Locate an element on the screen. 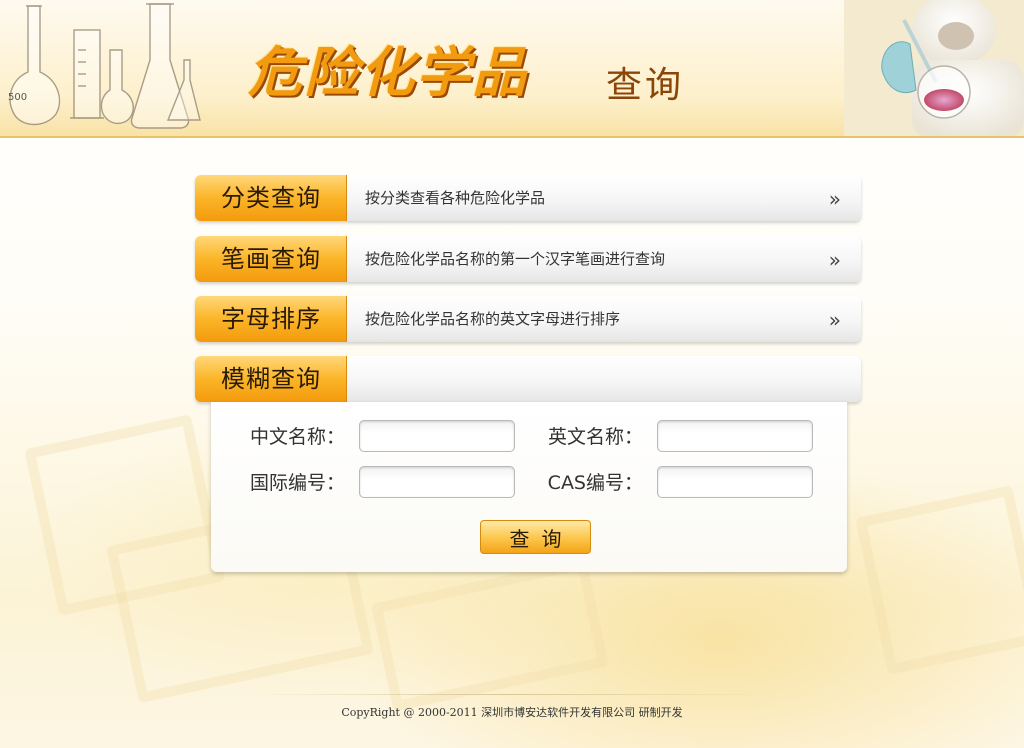 The height and width of the screenshot is (748, 1024). english-name-label: 英文名称： is located at coordinates (595, 437).